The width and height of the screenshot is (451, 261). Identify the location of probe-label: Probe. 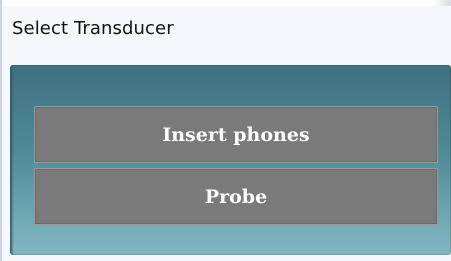
(236, 196).